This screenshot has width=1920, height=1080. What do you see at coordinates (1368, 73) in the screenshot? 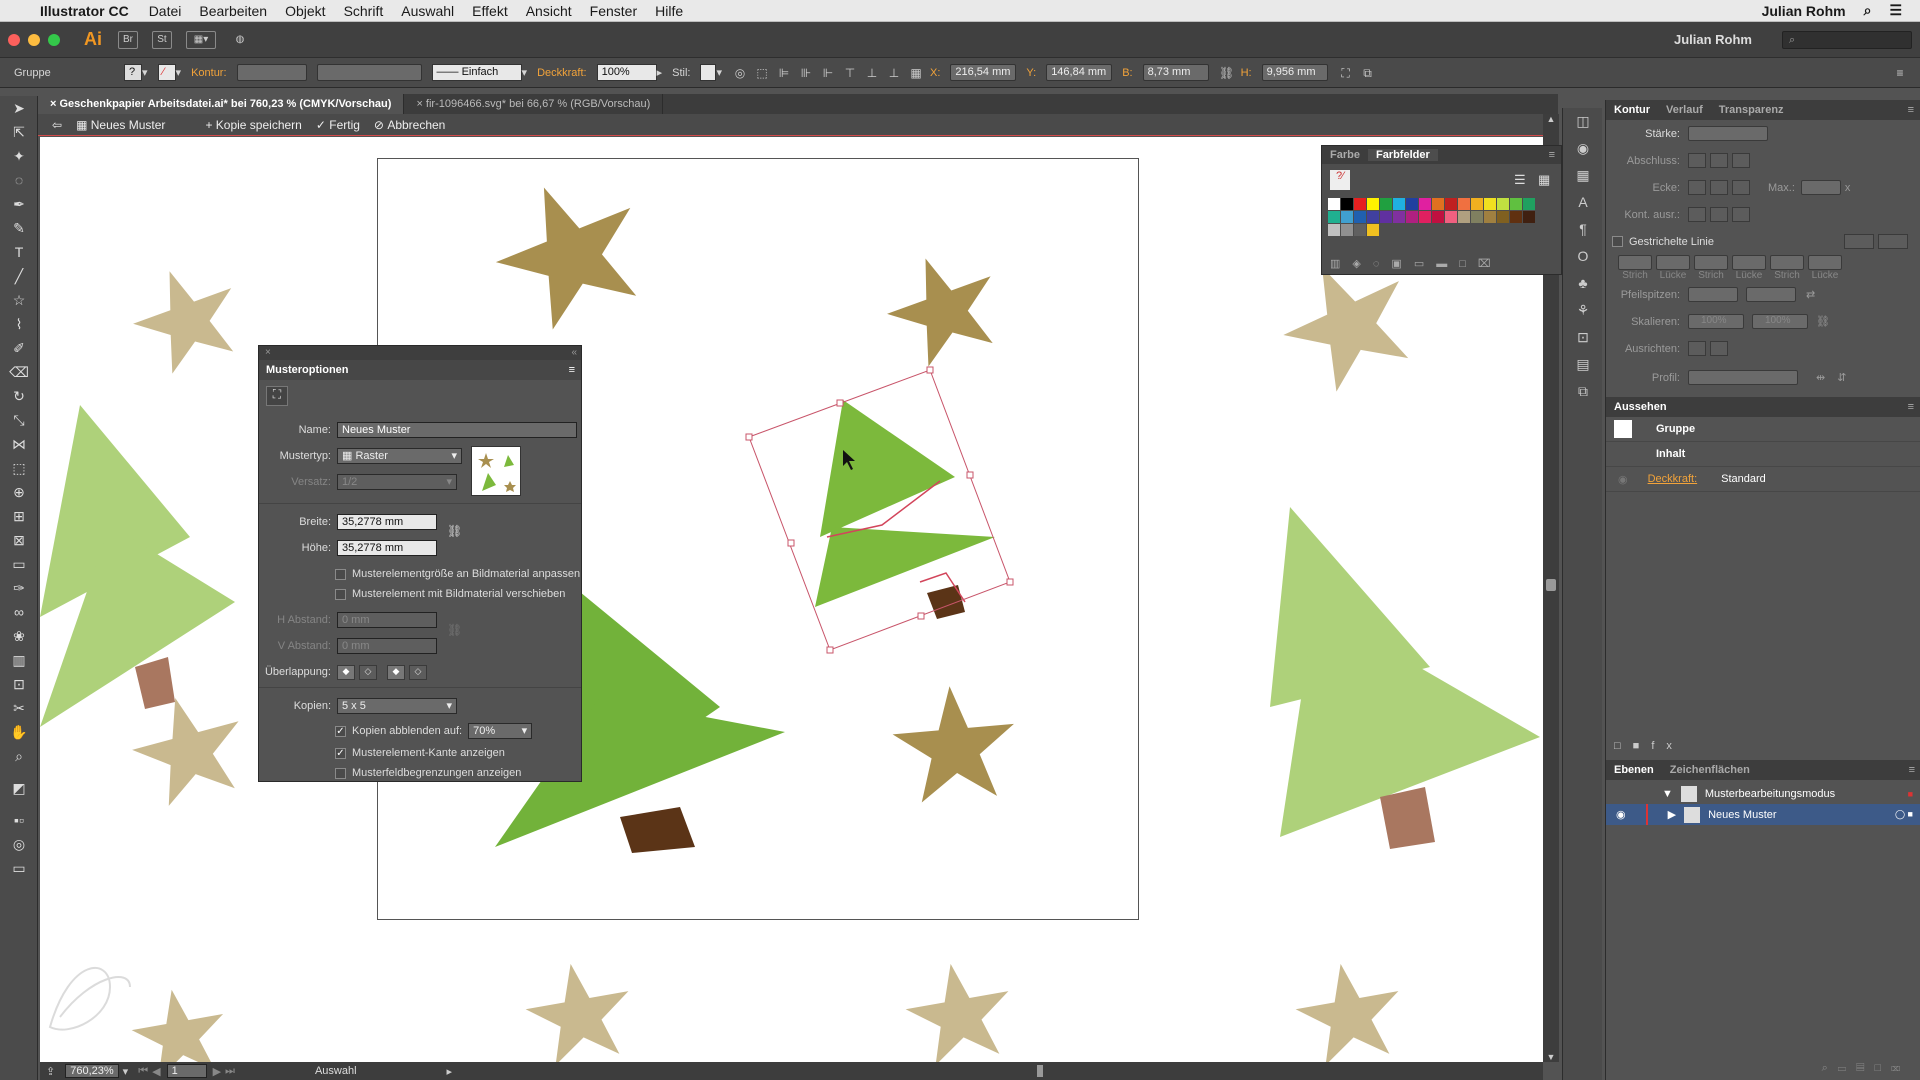
I see `isolate-icon: ⧉` at bounding box center [1368, 73].